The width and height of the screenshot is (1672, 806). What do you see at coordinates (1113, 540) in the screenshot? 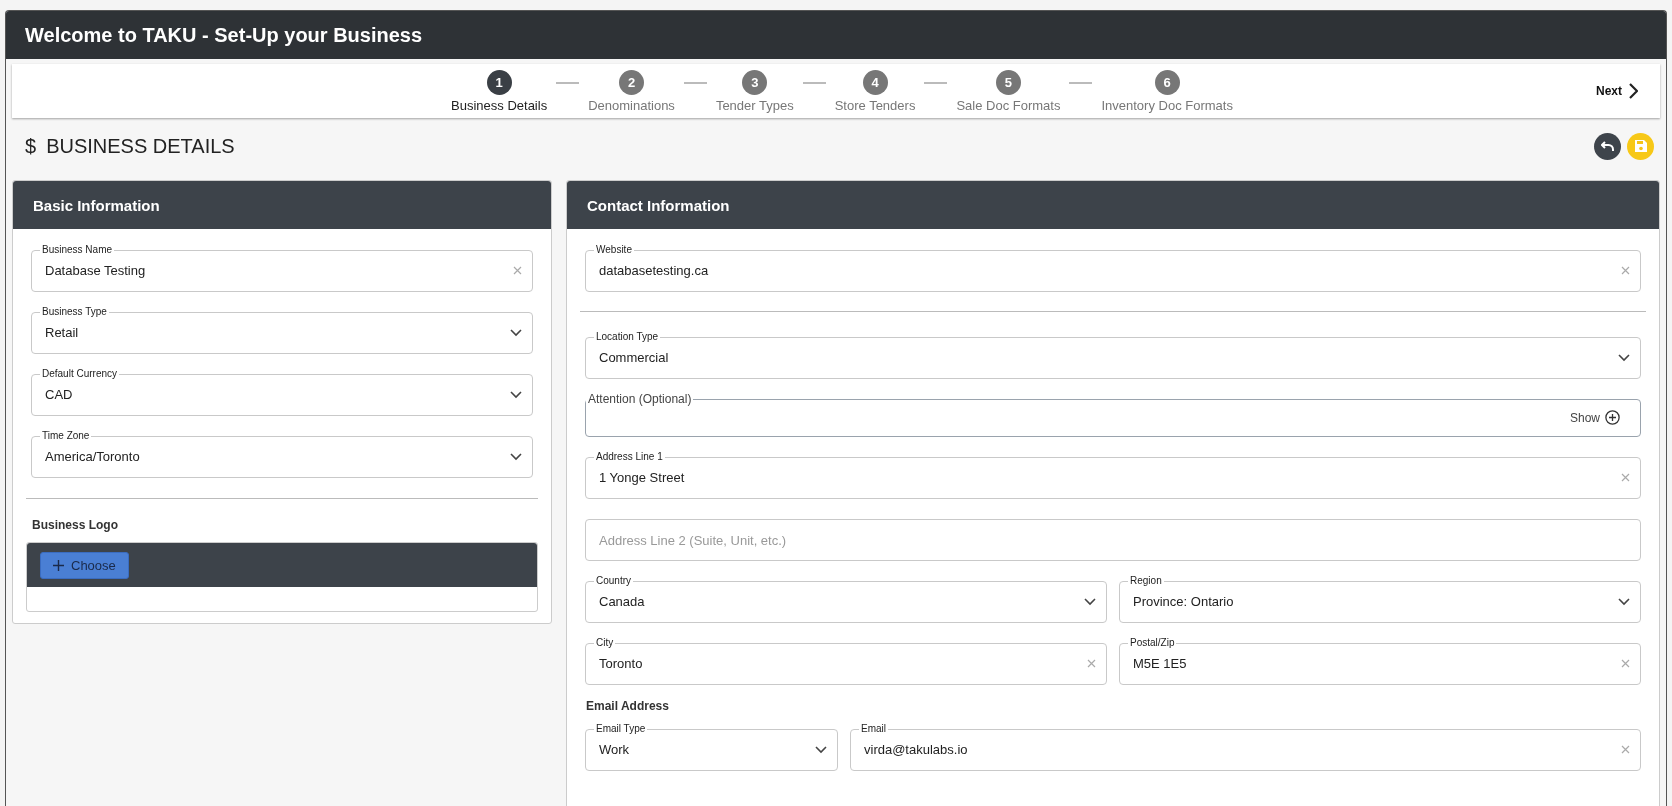
I see `text-field: Address Line 2 (Suite, Unit, etc.)` at bounding box center [1113, 540].